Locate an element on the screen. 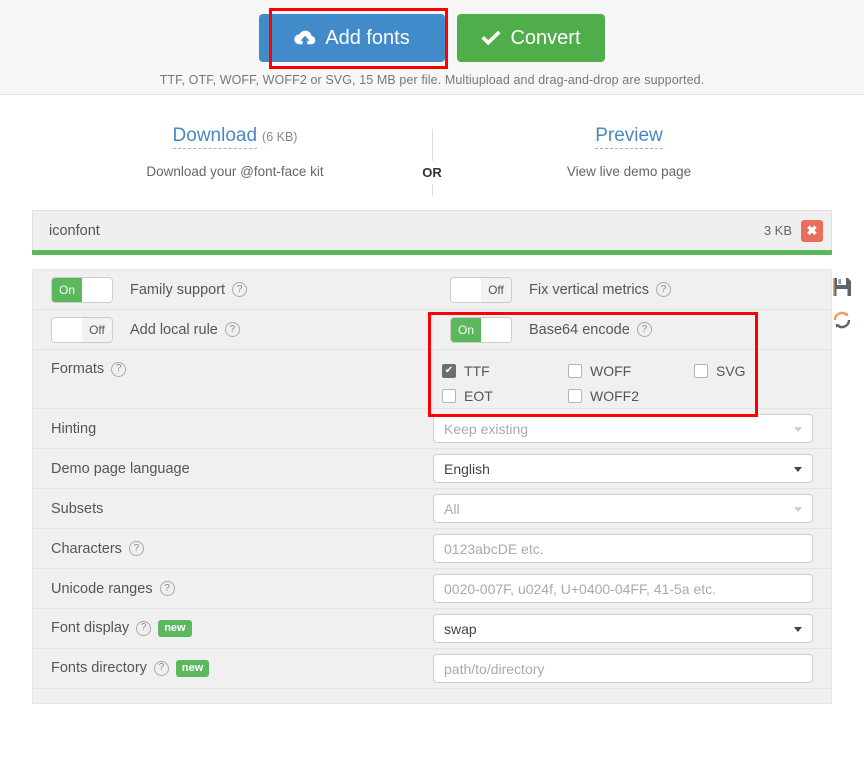 The width and height of the screenshot is (864, 767). family-support-toggle: On is located at coordinates (82, 289).